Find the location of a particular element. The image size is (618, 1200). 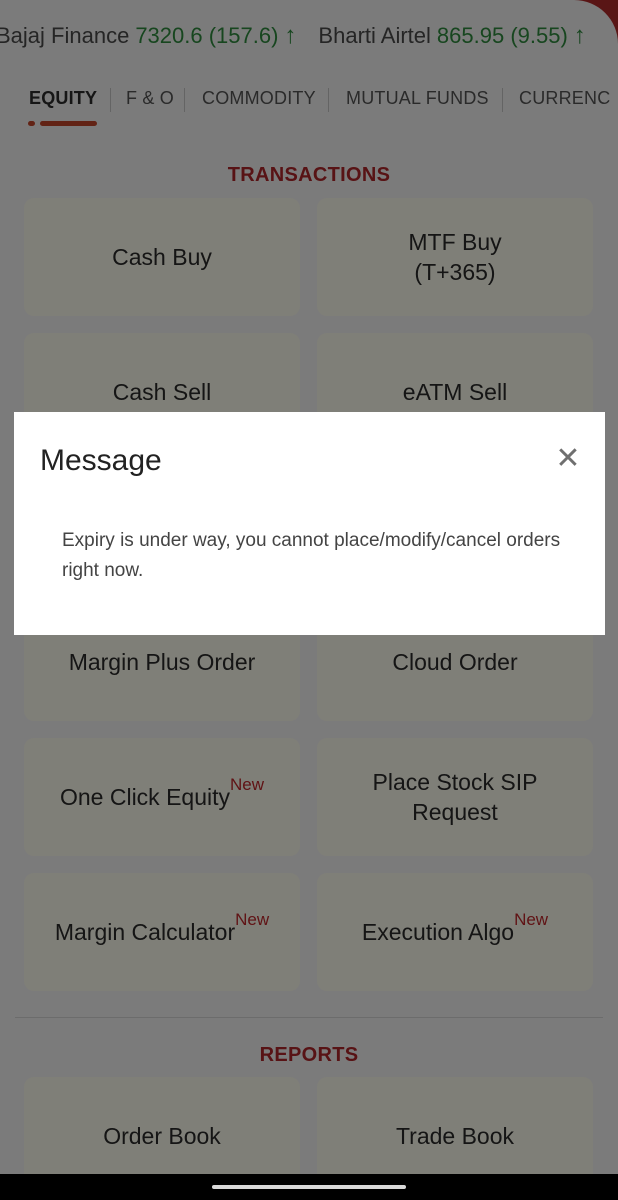

dialog-title: Message is located at coordinates (101, 460).